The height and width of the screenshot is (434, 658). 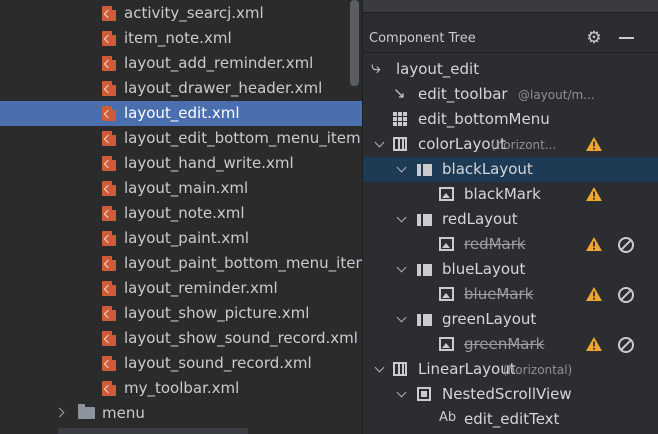 What do you see at coordinates (181, 288) in the screenshot?
I see `file-row: layout_reminder.xml` at bounding box center [181, 288].